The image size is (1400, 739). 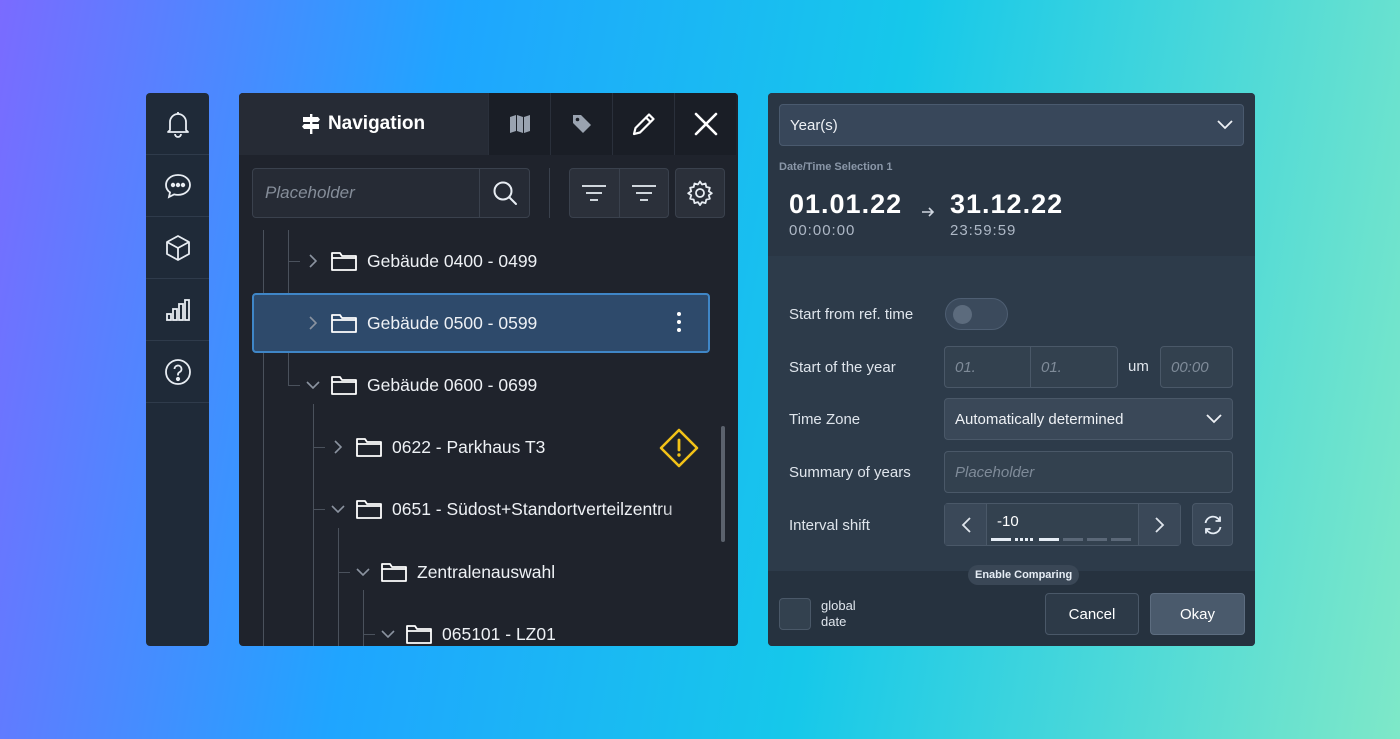 I want to click on time-zone-select: Automatically determined, so click(x=1088, y=419).